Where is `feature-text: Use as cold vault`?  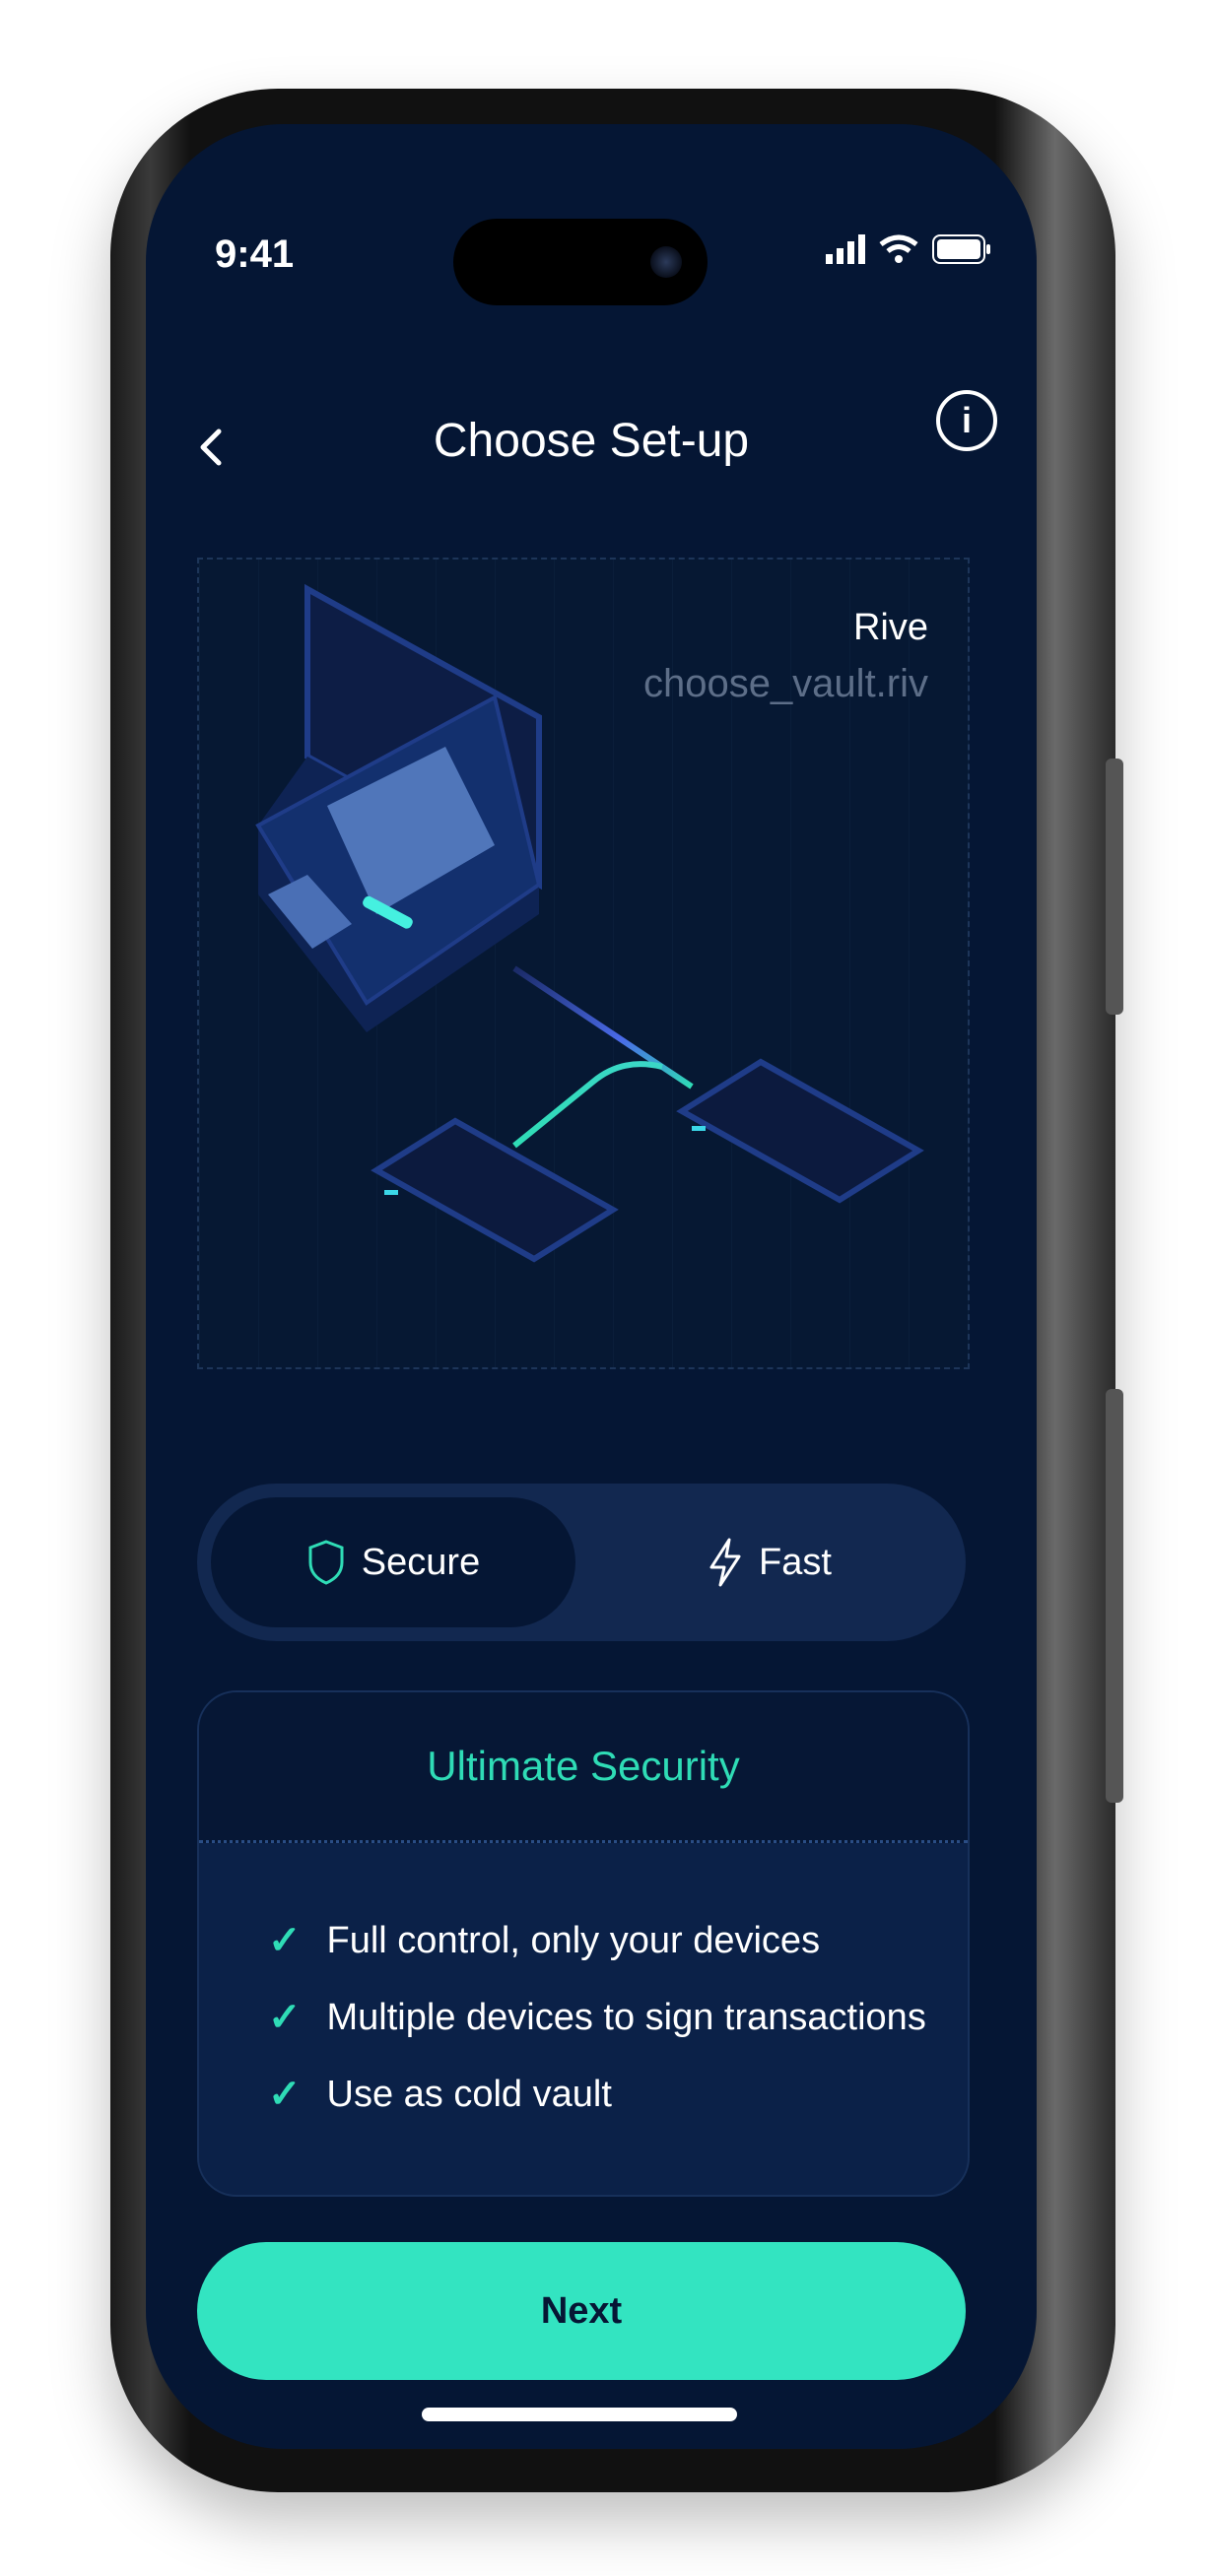 feature-text: Use as cold vault is located at coordinates (469, 2094).